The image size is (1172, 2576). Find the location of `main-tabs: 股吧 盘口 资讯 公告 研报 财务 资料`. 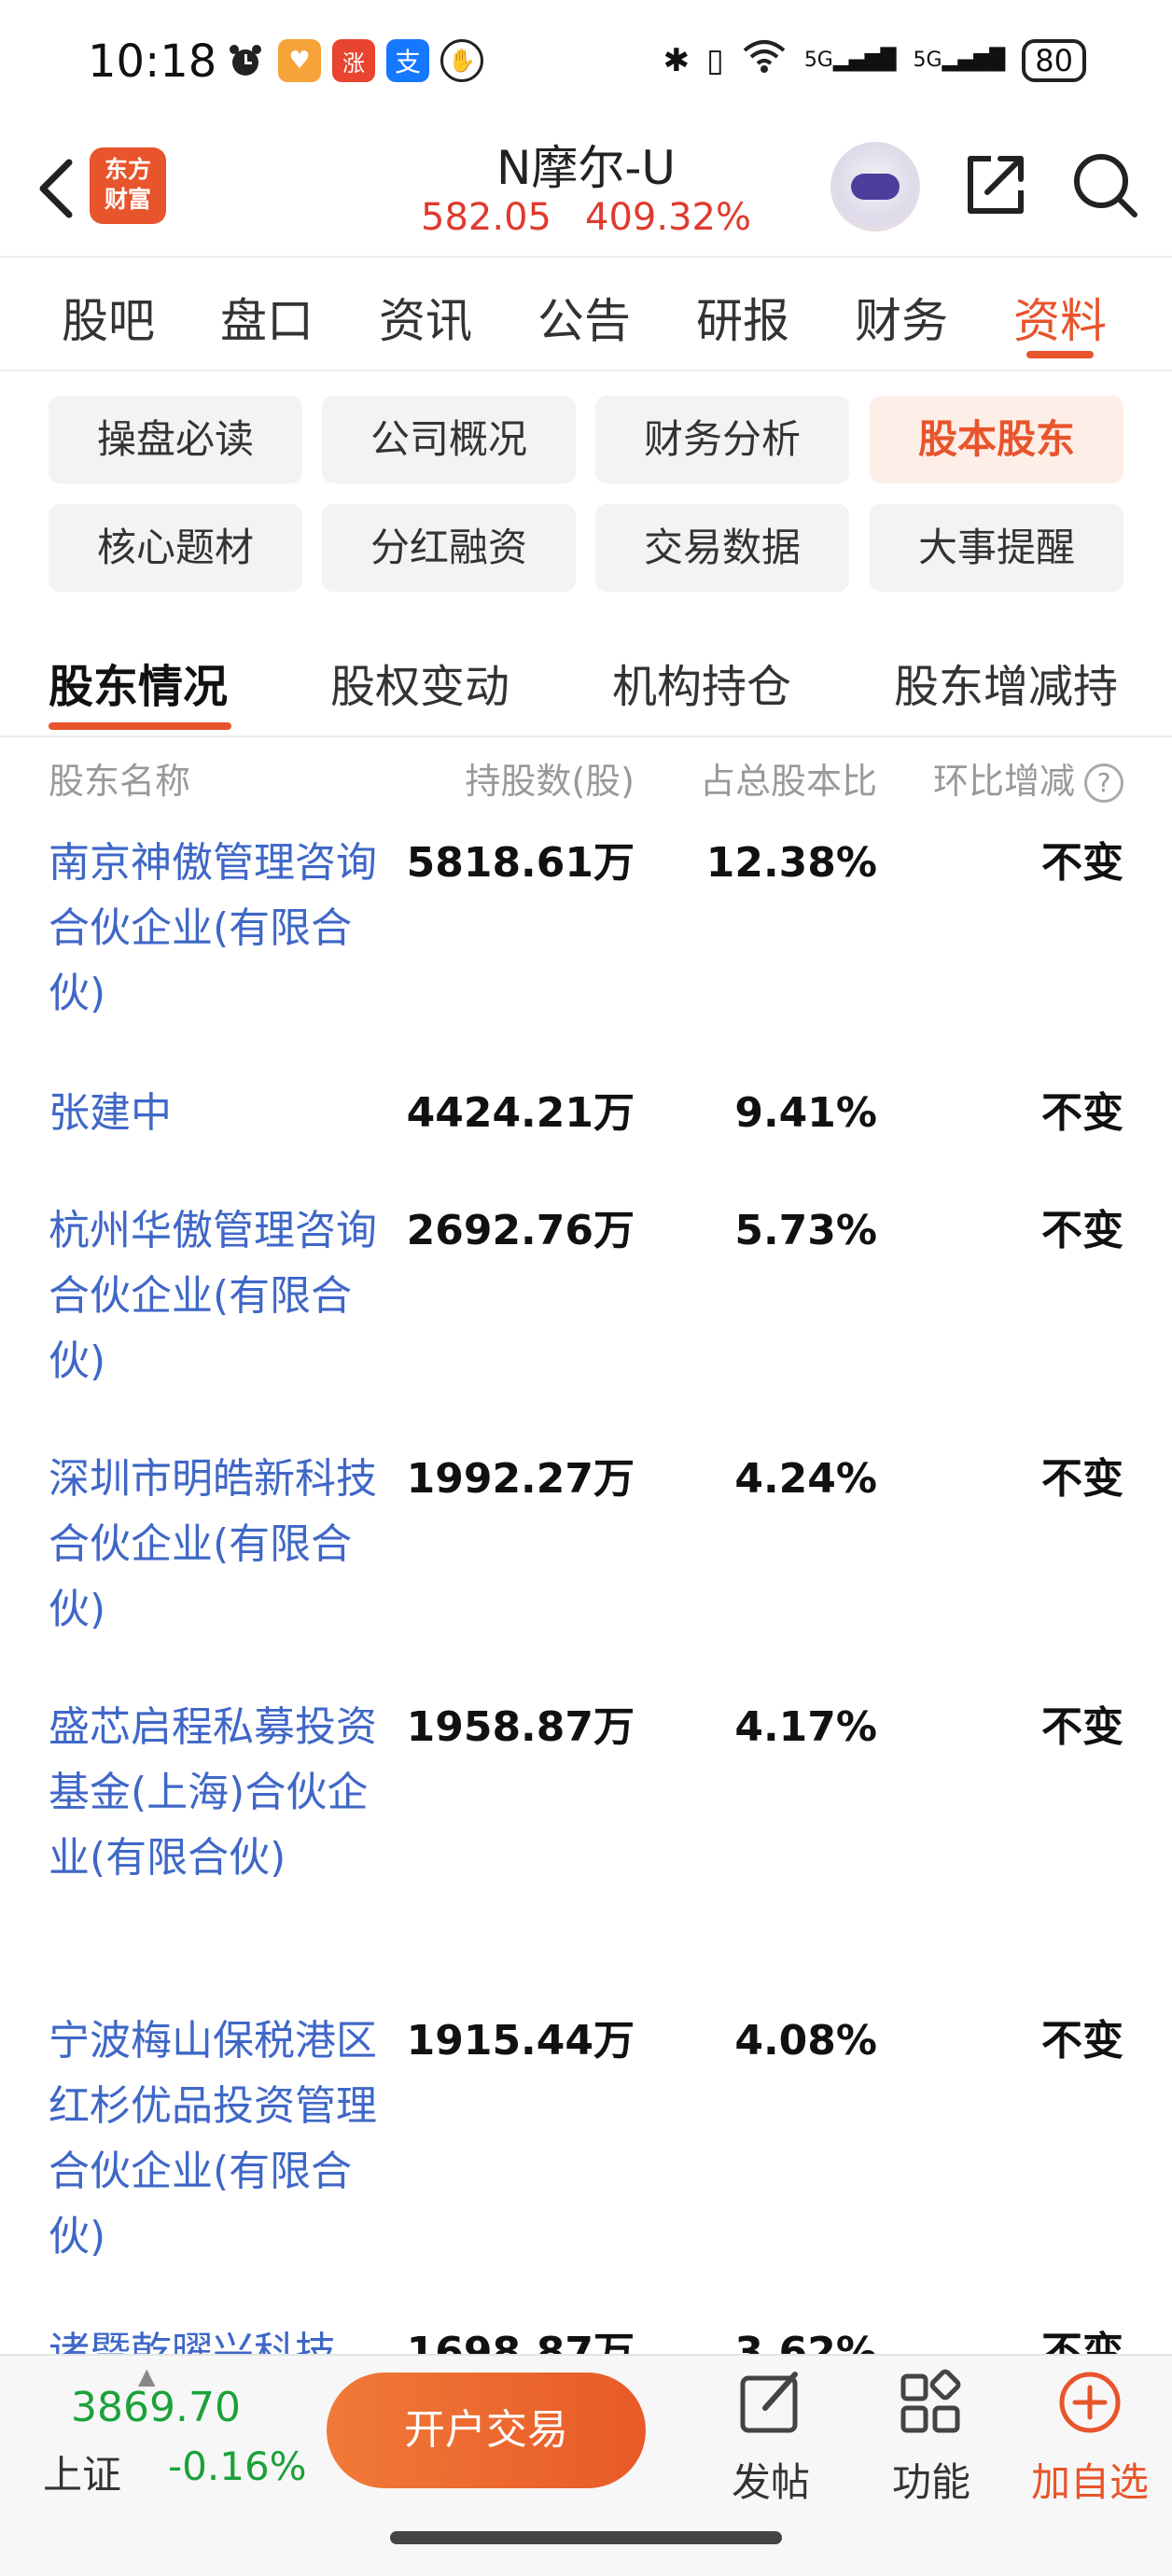

main-tabs: 股吧 盘口 资讯 公告 研报 财务 资料 is located at coordinates (586, 314).